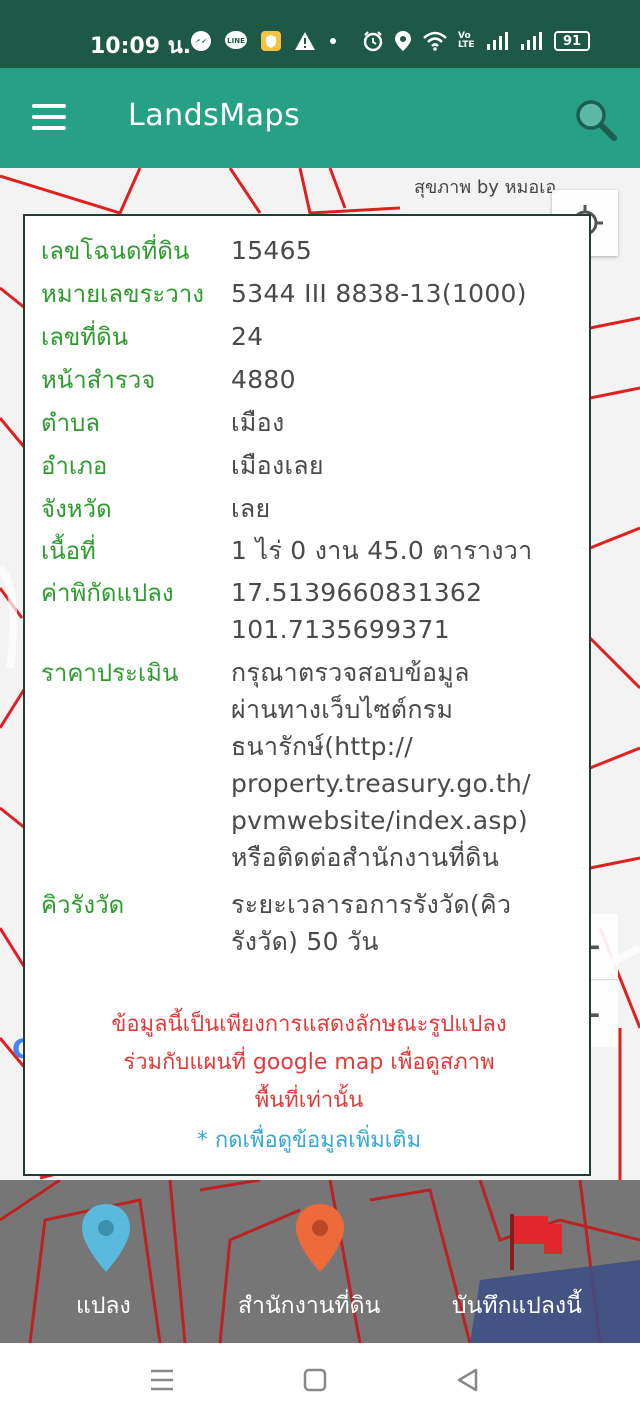 This screenshot has height=1421, width=640. I want to click on dot-icon, so click(333, 41).